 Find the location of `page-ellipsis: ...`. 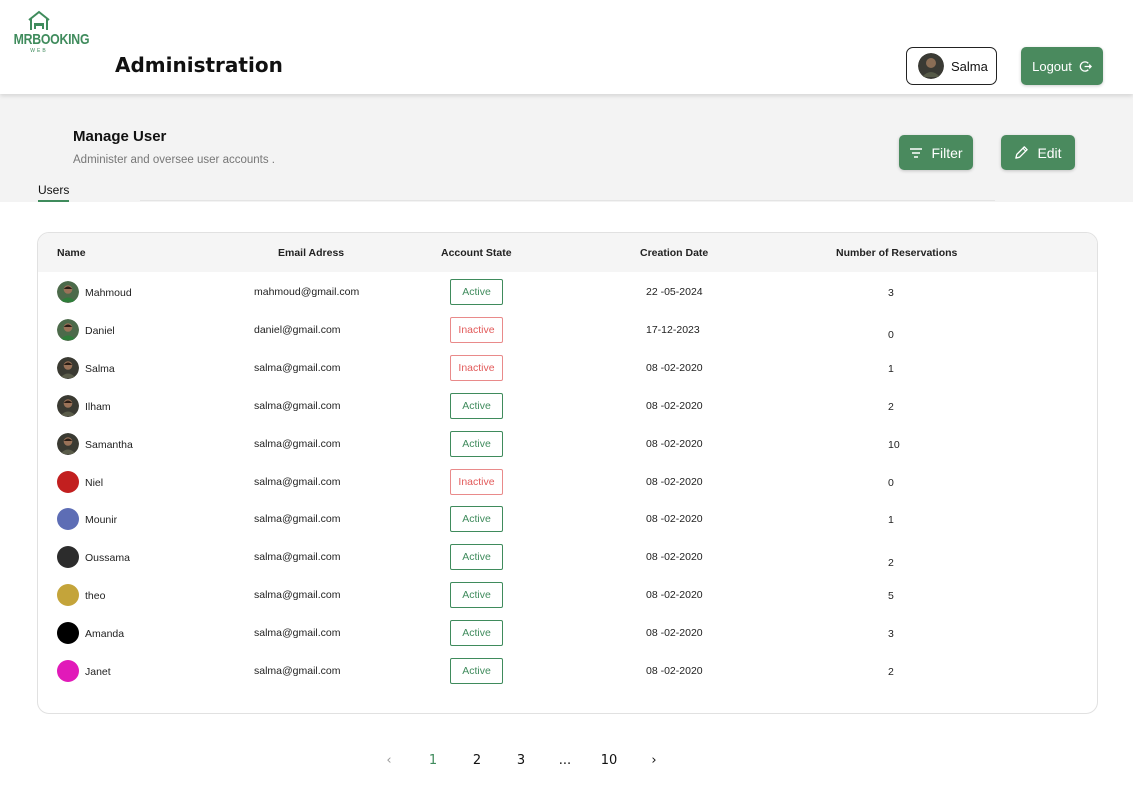

page-ellipsis: ... is located at coordinates (565, 760).